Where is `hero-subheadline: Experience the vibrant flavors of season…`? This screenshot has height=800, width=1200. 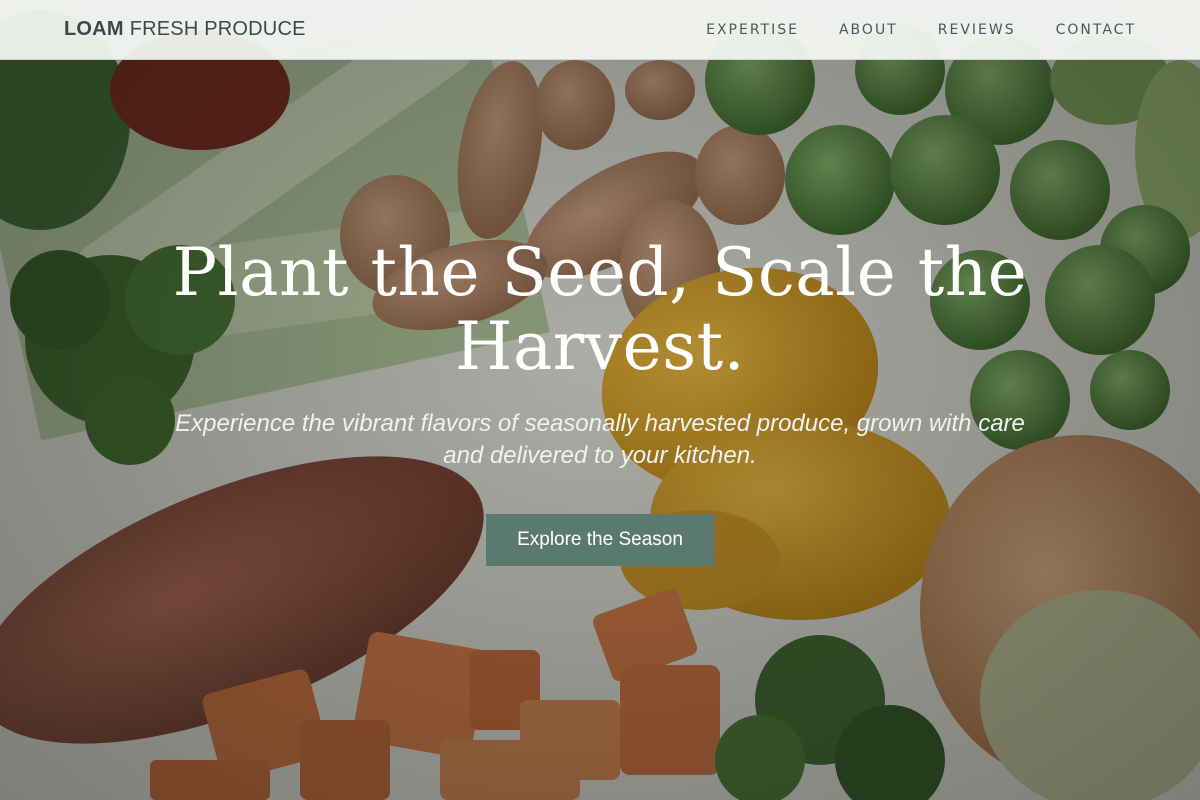 hero-subheadline: Experience the vibrant flavors of season… is located at coordinates (600, 439).